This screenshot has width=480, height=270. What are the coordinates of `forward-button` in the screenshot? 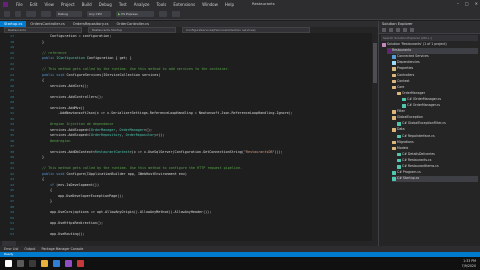 It's located at (18, 14).